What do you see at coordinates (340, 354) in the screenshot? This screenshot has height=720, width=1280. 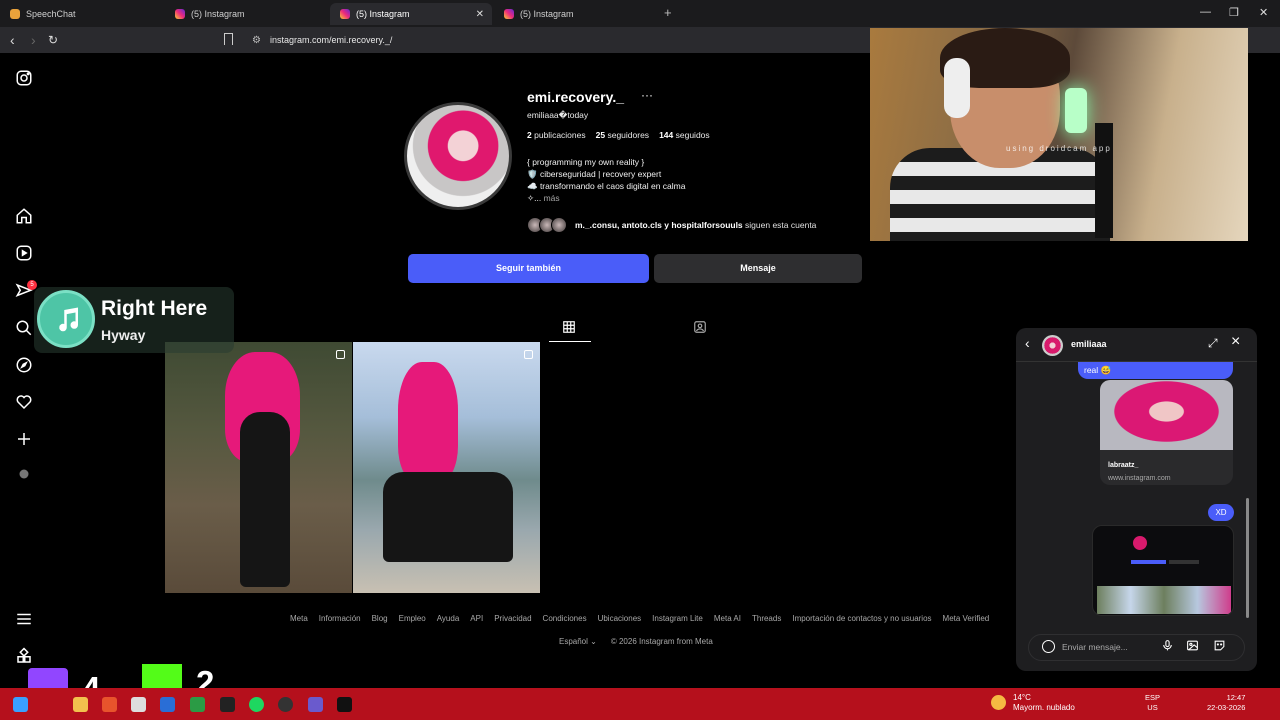 I see `pinned-icon` at bounding box center [340, 354].